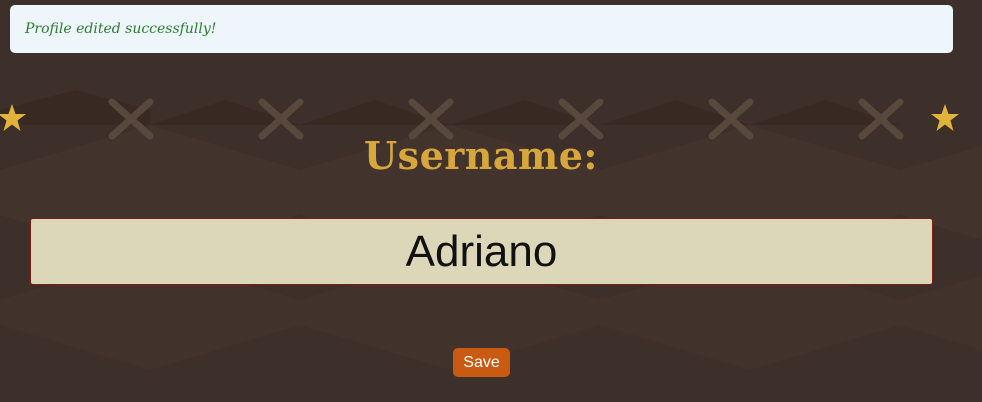  What do you see at coordinates (121, 29) in the screenshot?
I see `alert-message: Profile edited successfully!` at bounding box center [121, 29].